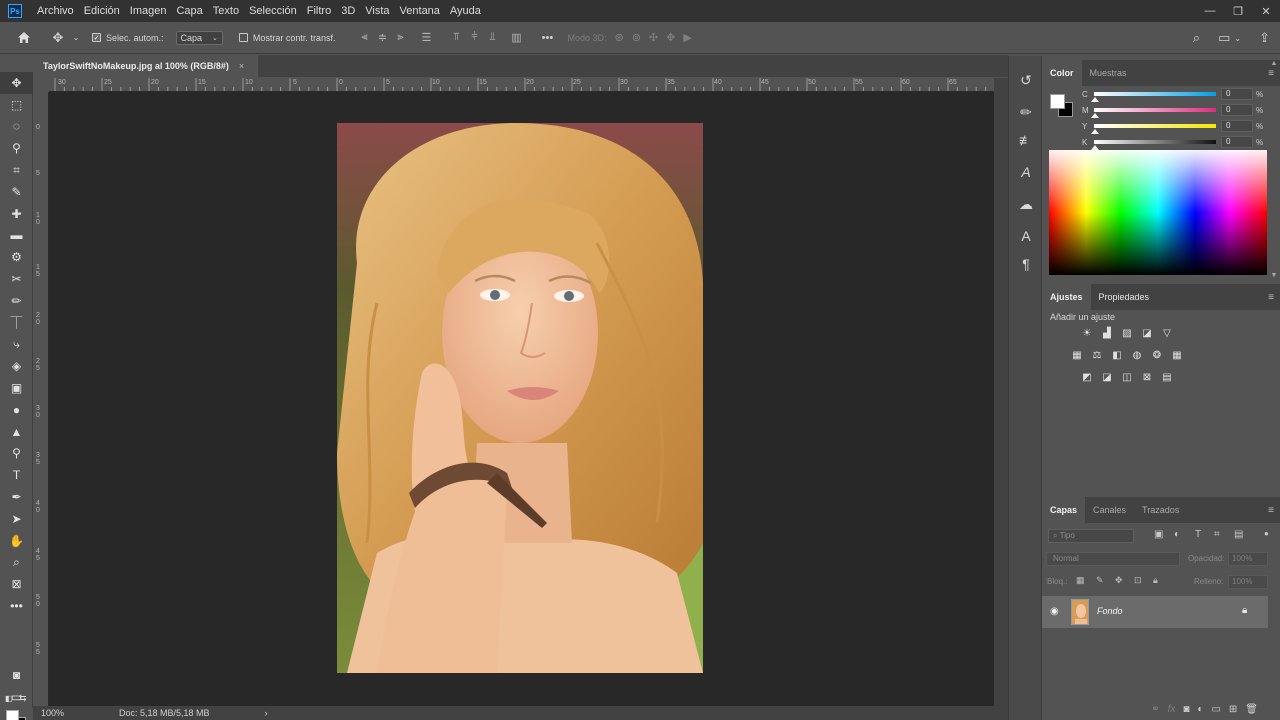 The image size is (1280, 720). Describe the element at coordinates (16, 563) in the screenshot. I see `zoom-icon: ⌕` at that location.